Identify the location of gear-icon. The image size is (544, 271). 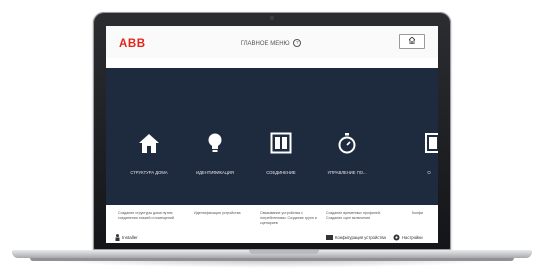
(396, 237).